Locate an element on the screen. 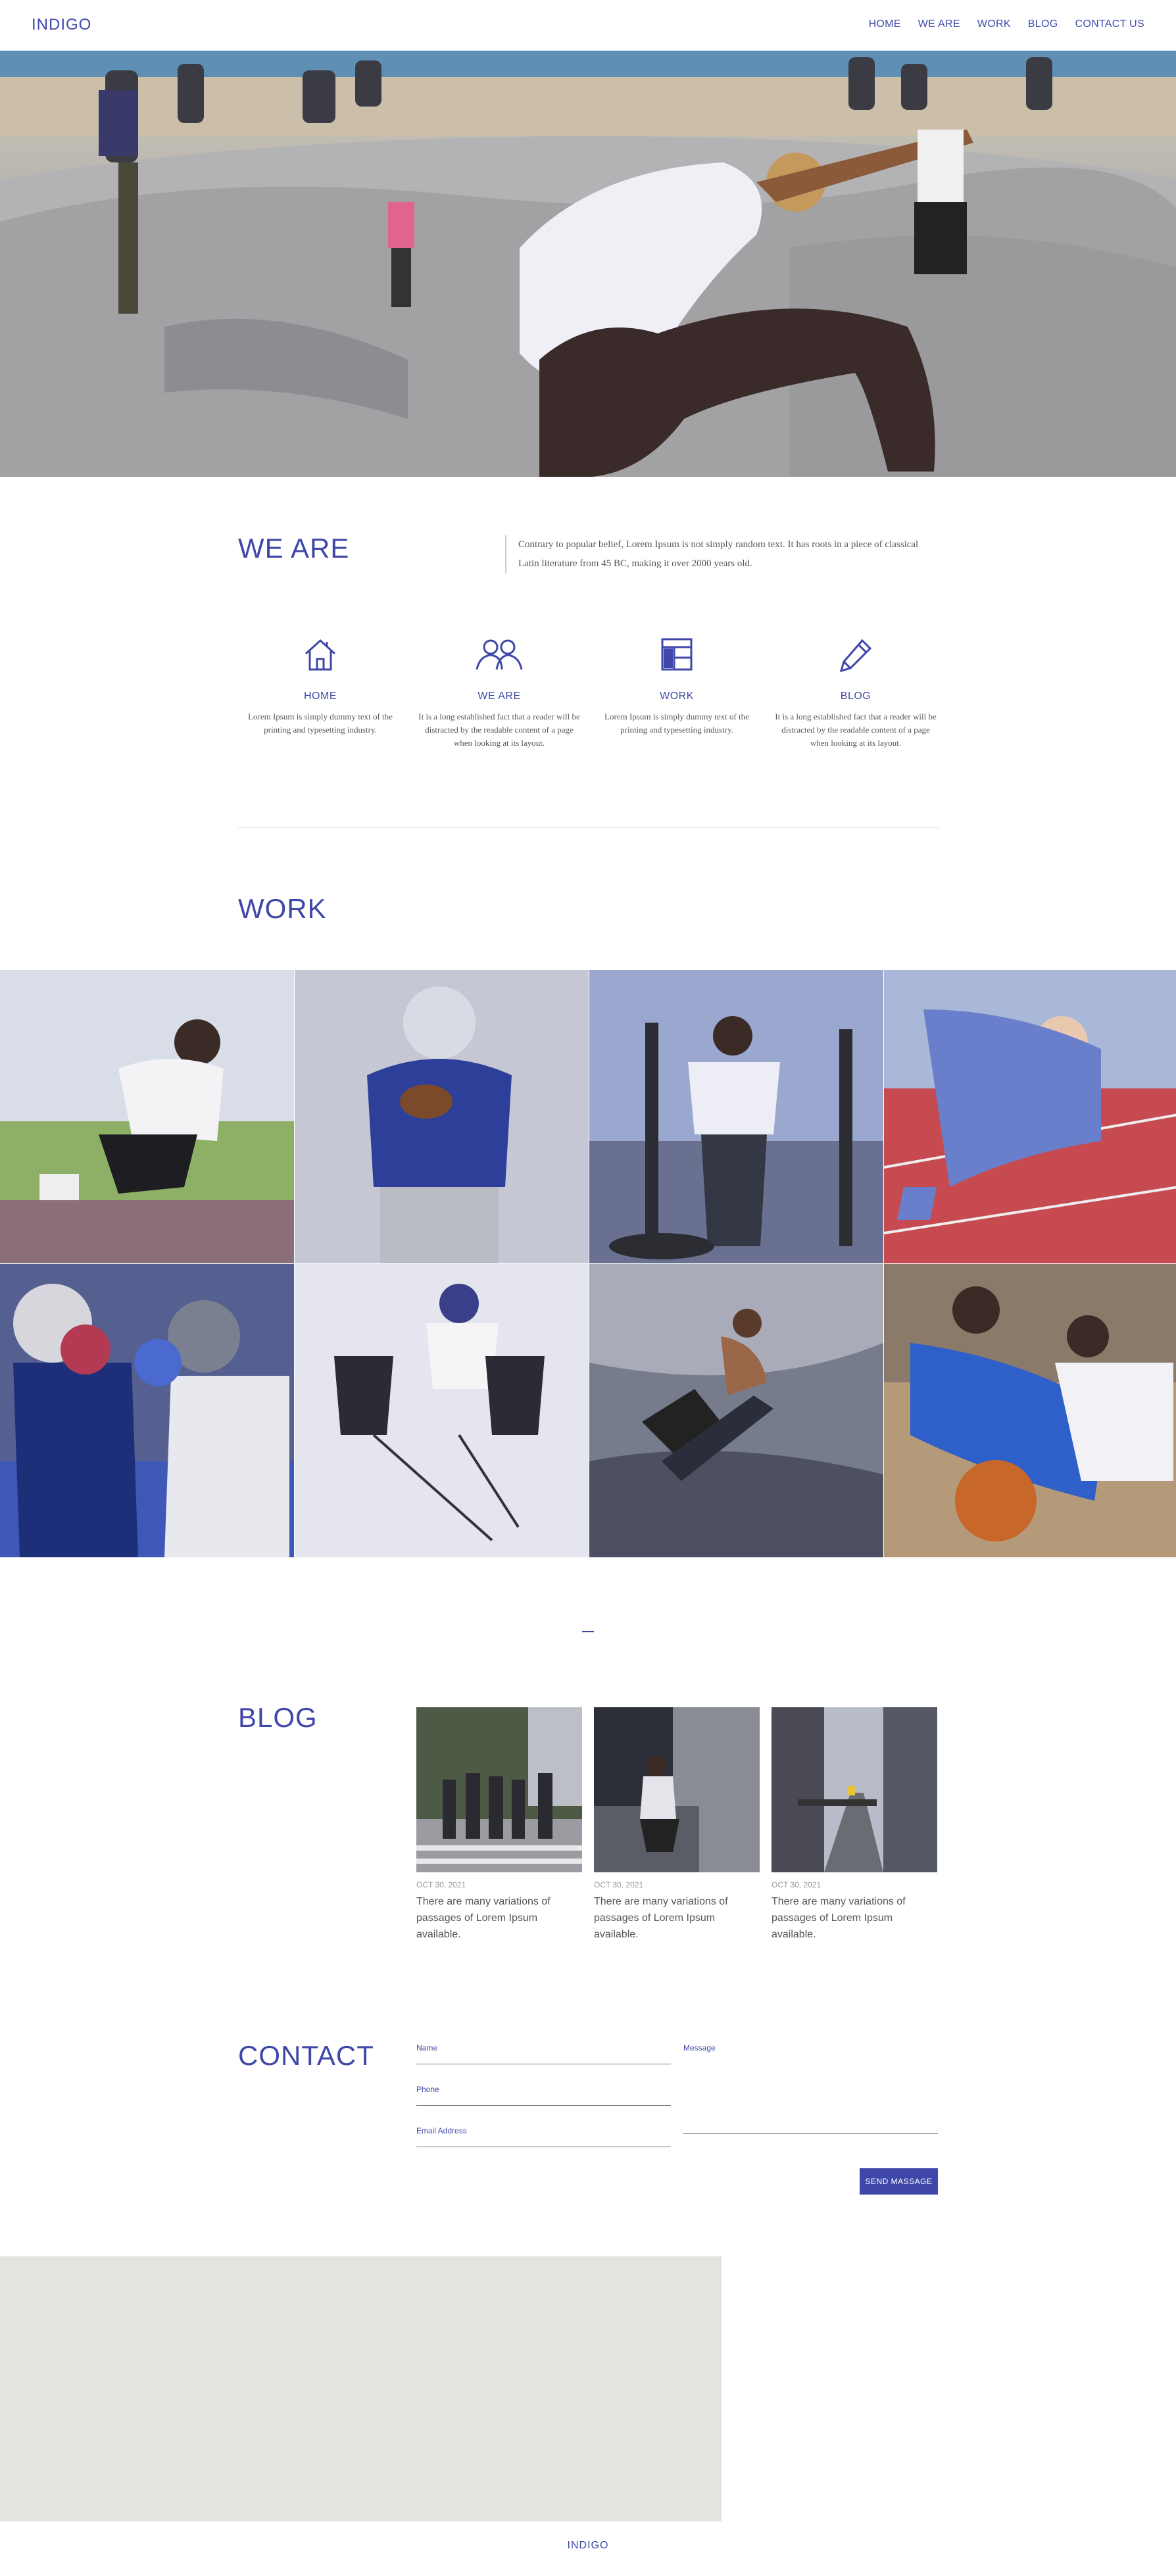 The height and width of the screenshot is (2576, 1176). email-field: Email Address is located at coordinates (543, 2136).